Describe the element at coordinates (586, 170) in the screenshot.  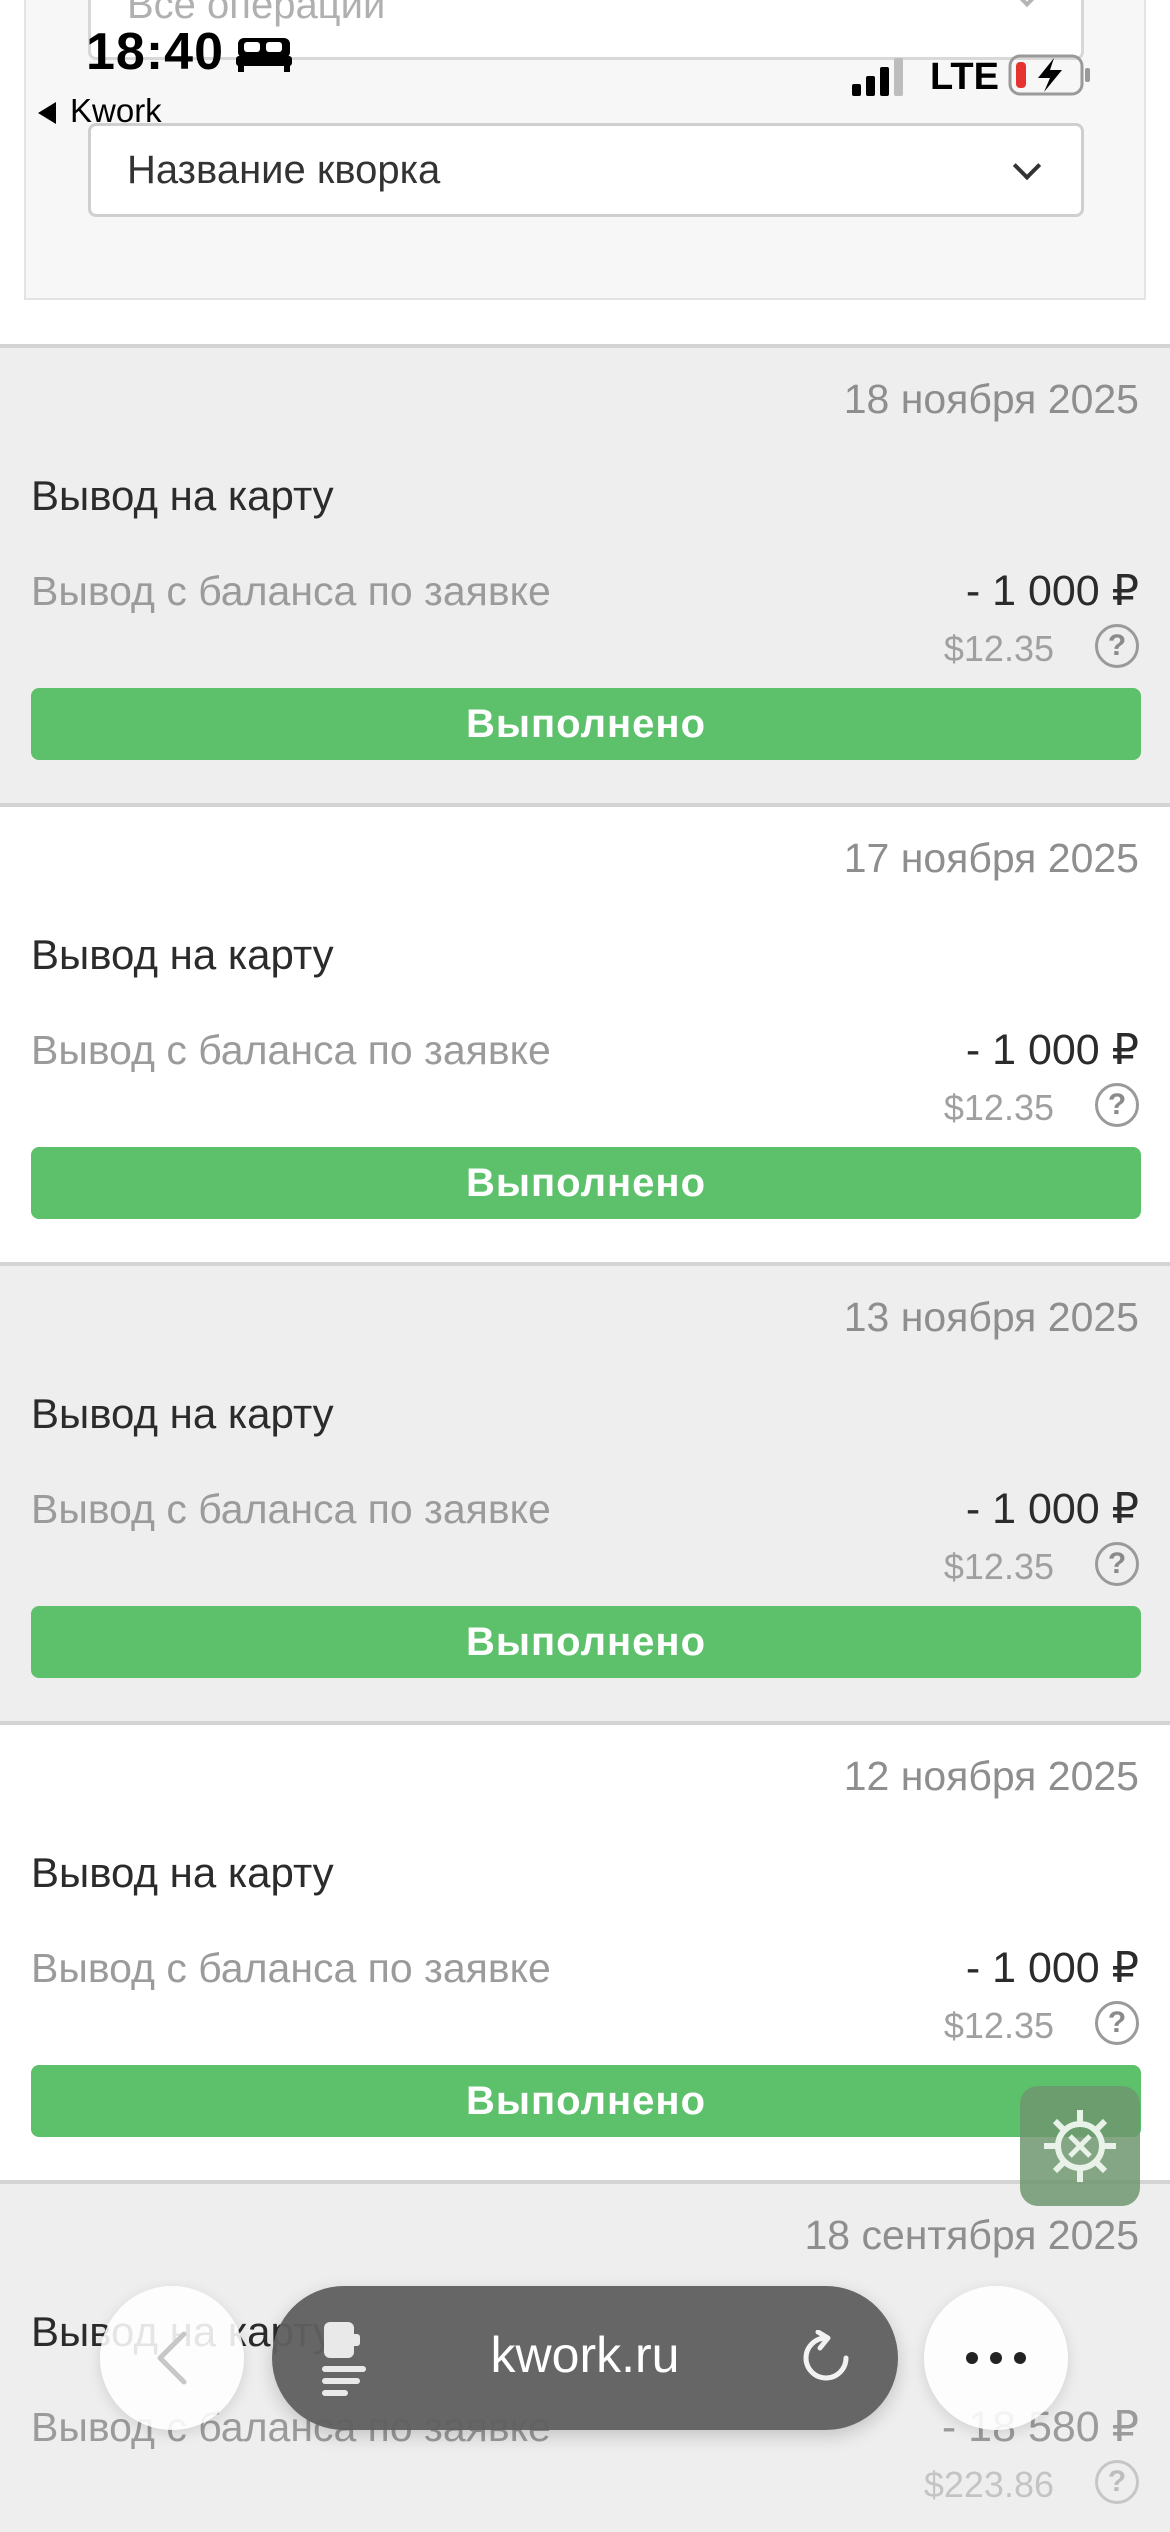
I see `kwork-name-select: Название кворка` at that location.